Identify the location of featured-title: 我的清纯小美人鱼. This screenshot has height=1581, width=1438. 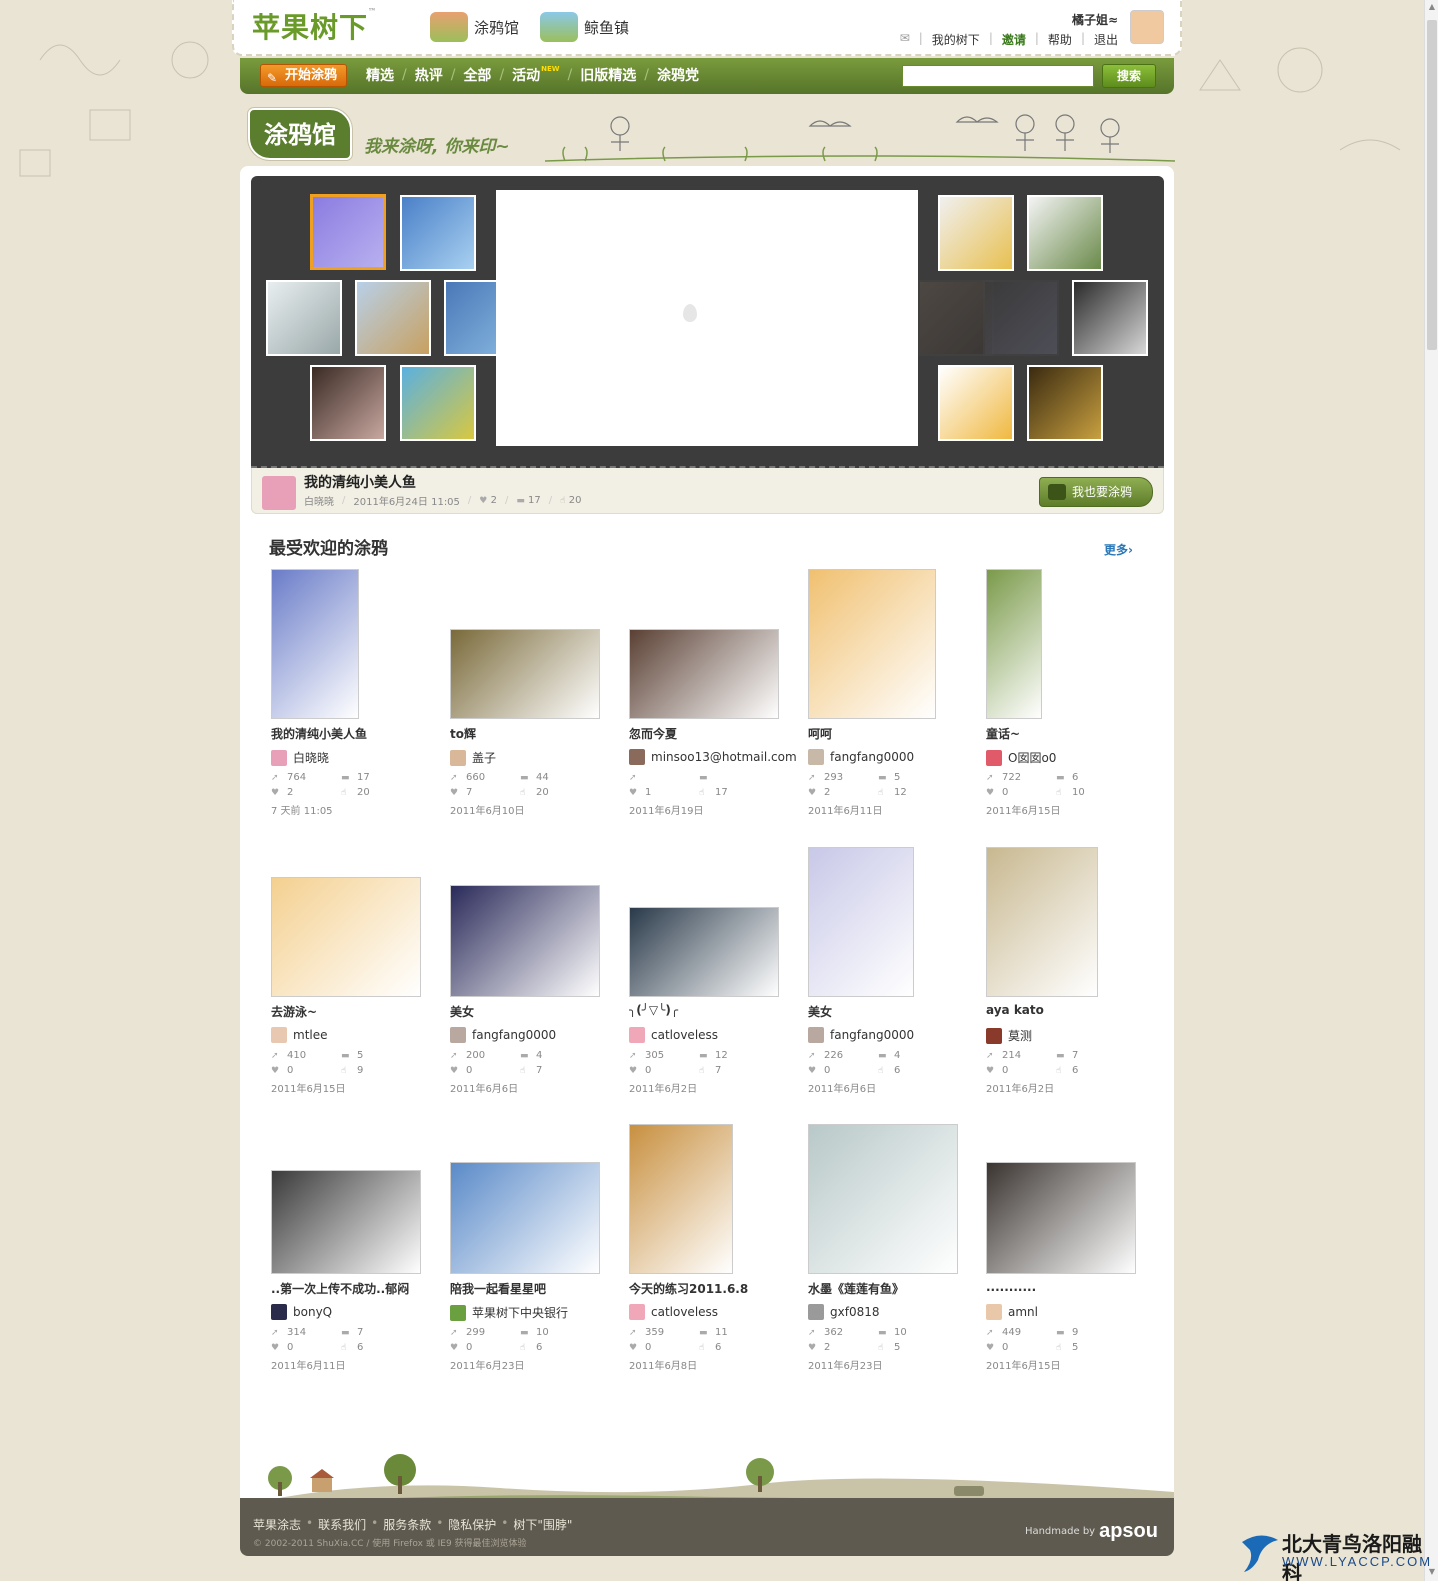
(360, 482).